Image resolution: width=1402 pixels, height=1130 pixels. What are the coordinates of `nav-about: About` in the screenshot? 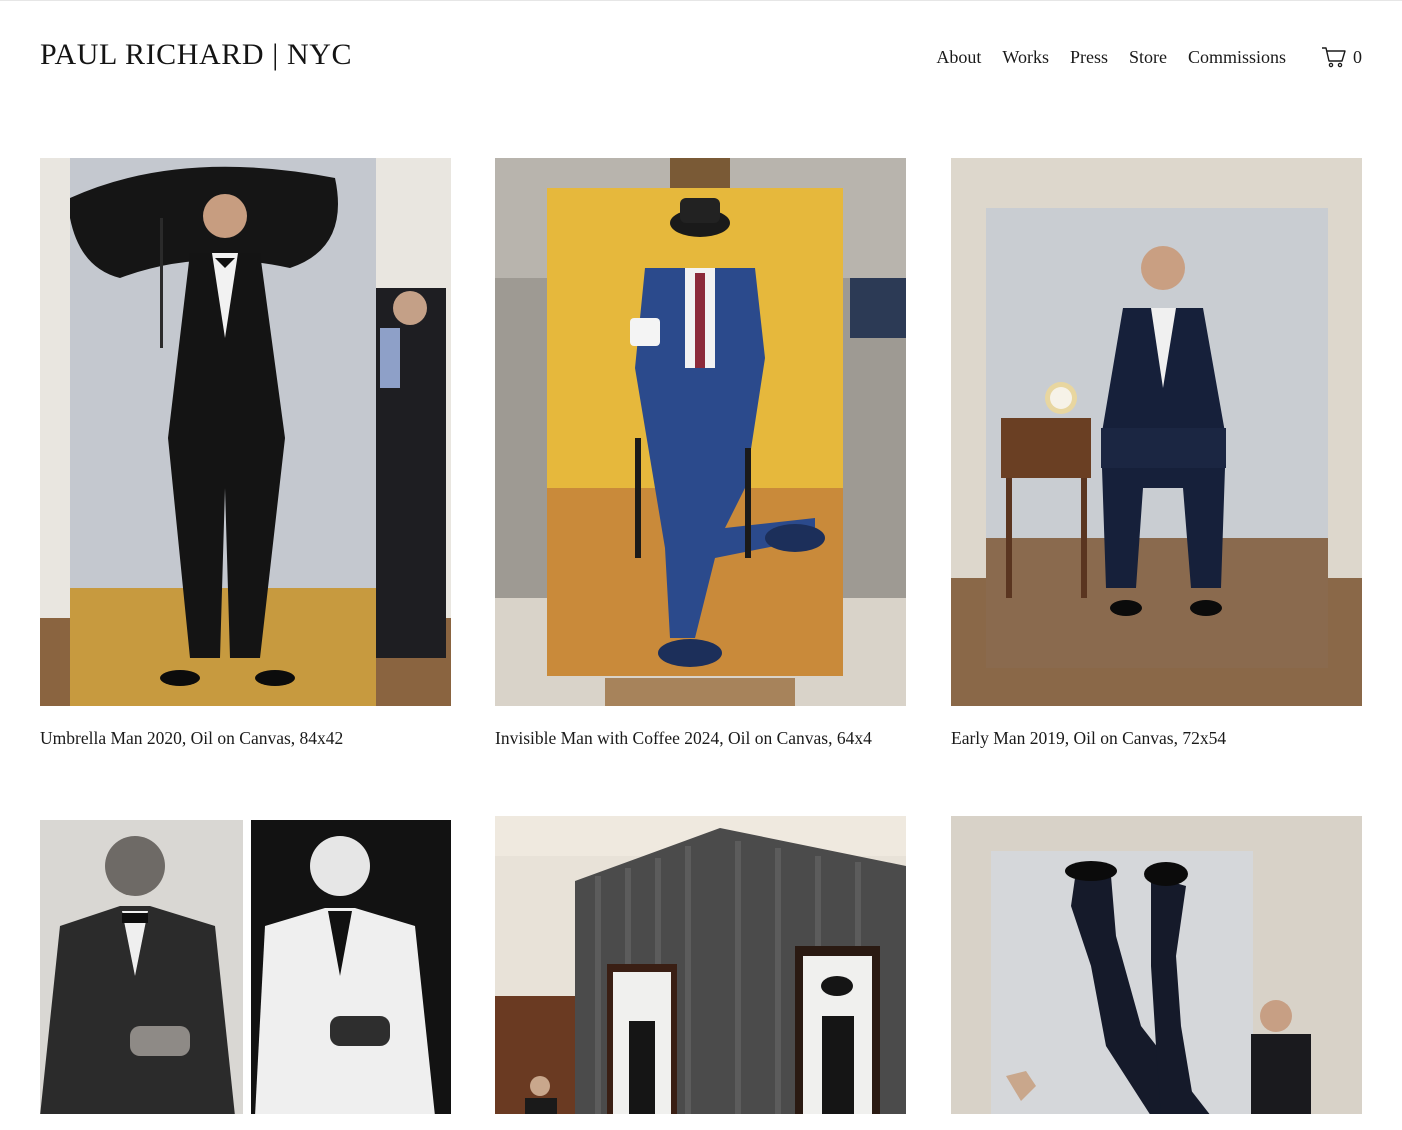 It's located at (958, 57).